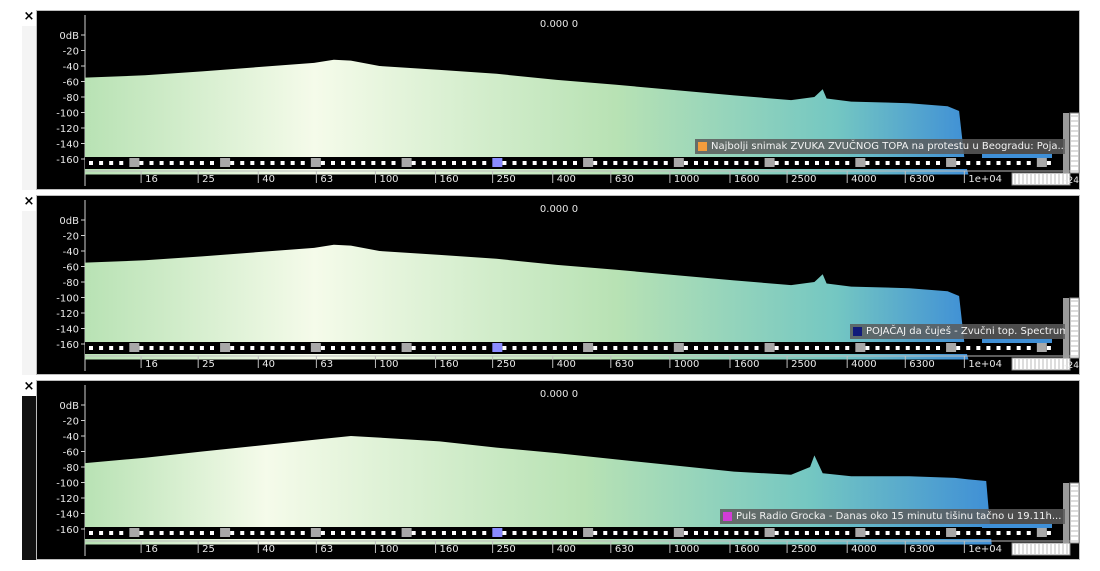 The width and height of the screenshot is (1100, 571). Describe the element at coordinates (1041, 364) in the screenshot. I see `selection-range` at that location.